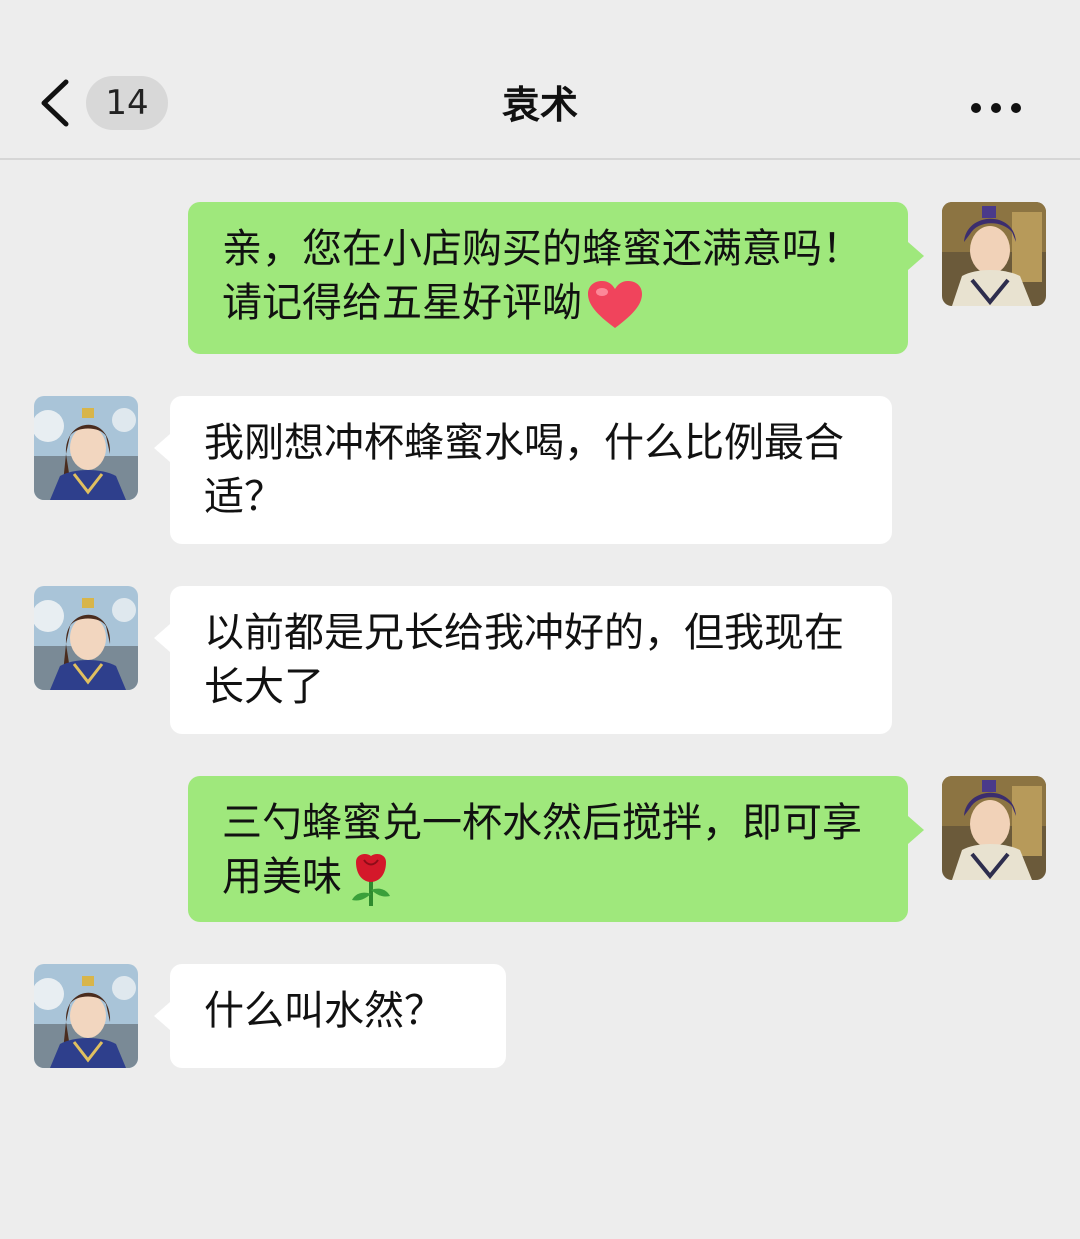  I want to click on message-text: 我刚想冲杯蜂蜜水喝，什么比例最合适？, so click(524, 470).